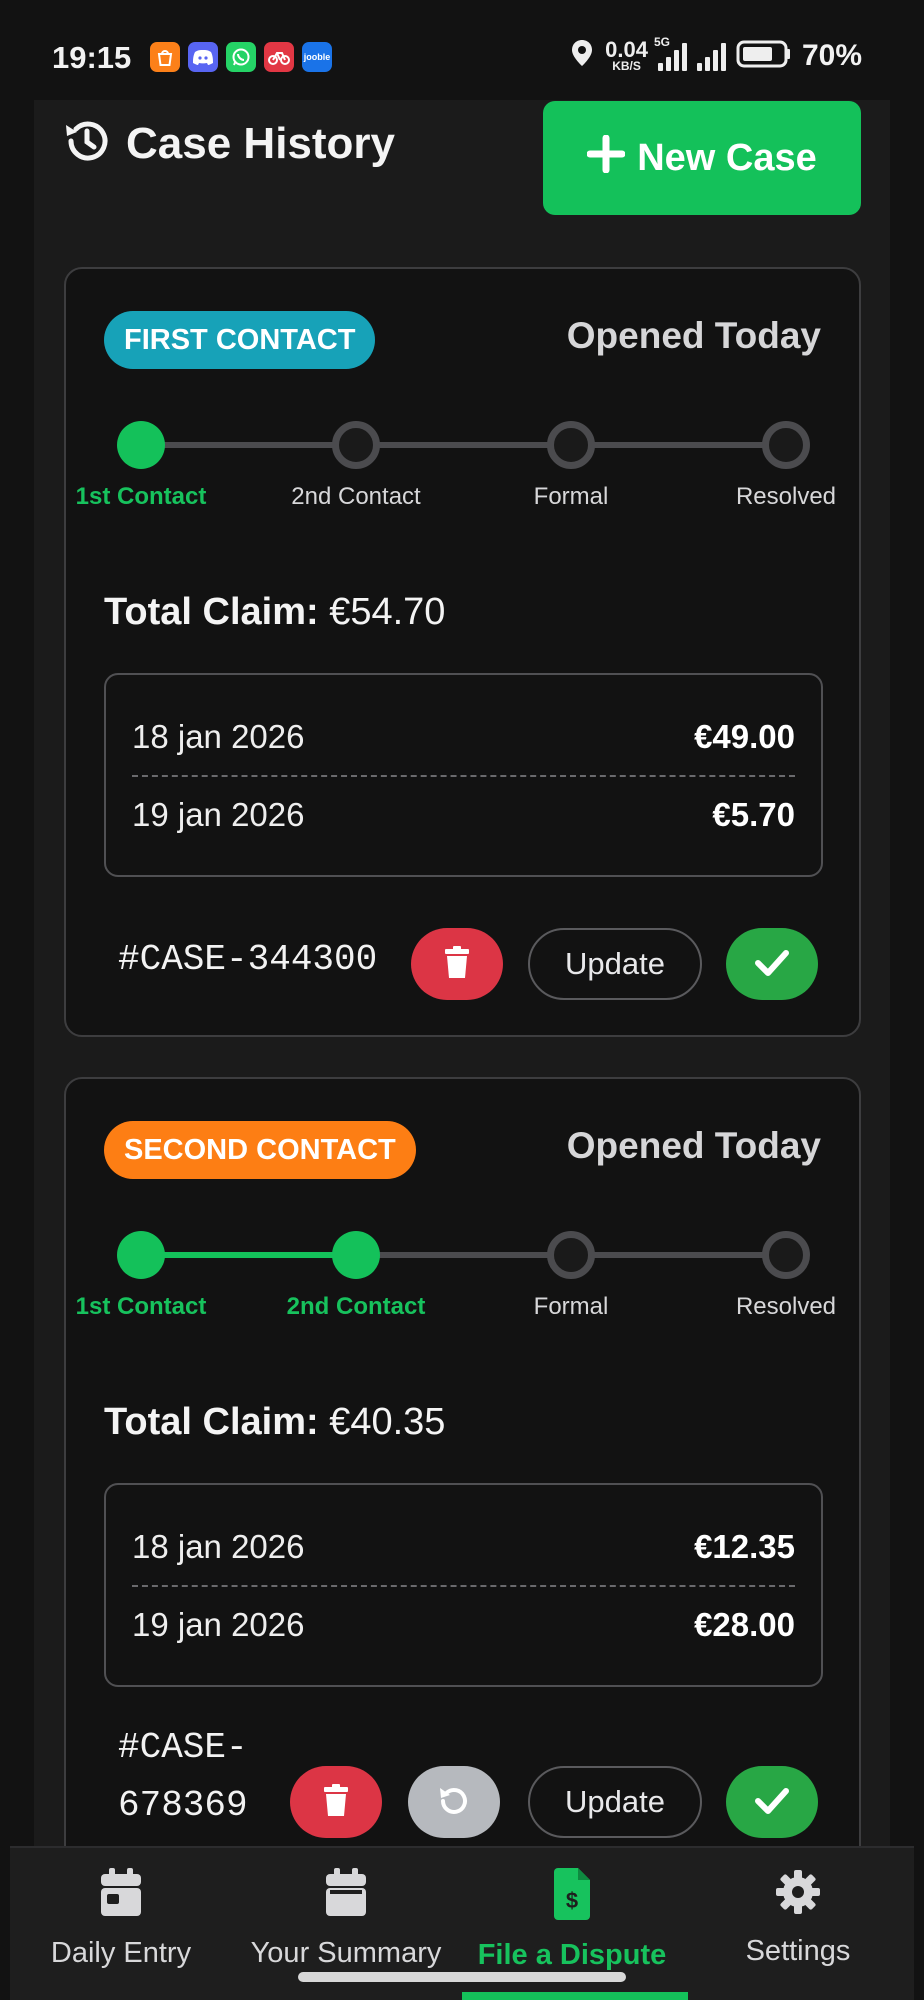 Image resolution: width=924 pixels, height=2000 pixels. I want to click on case-id-line-2: 678369, so click(183, 1805).